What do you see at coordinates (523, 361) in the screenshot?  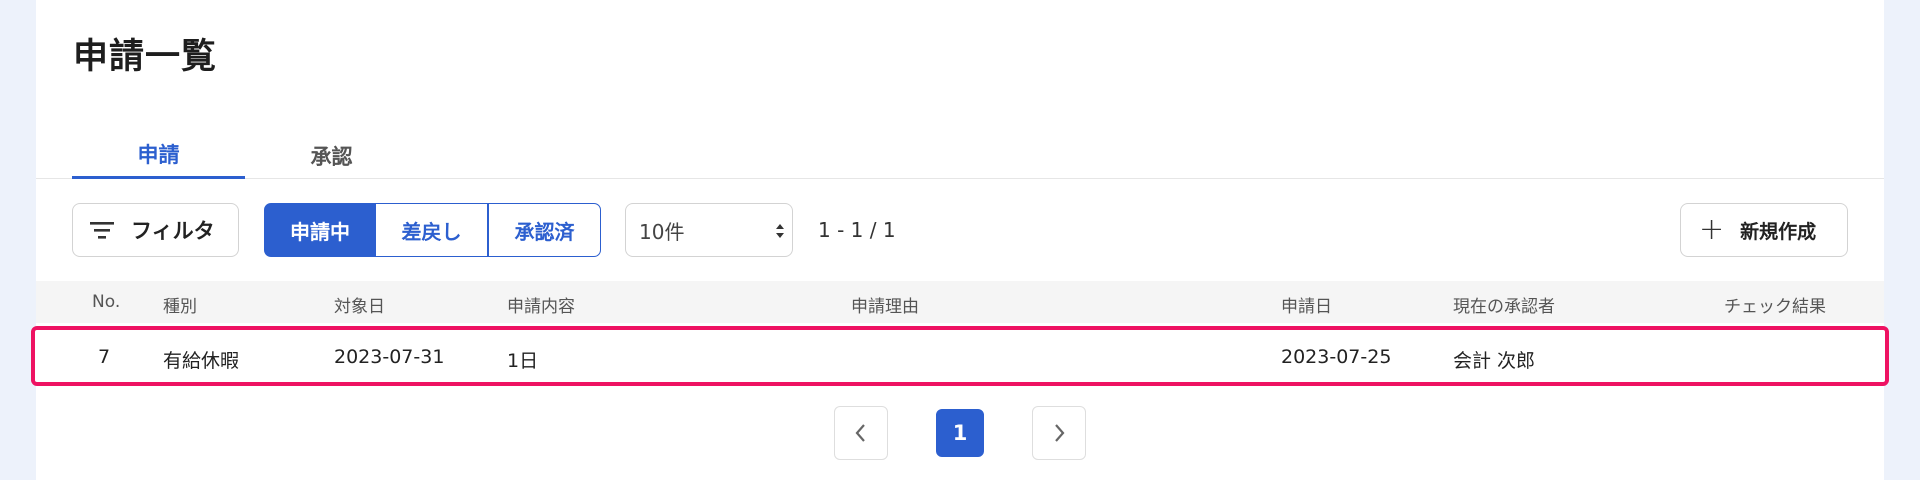 I see `cell-content: 1日` at bounding box center [523, 361].